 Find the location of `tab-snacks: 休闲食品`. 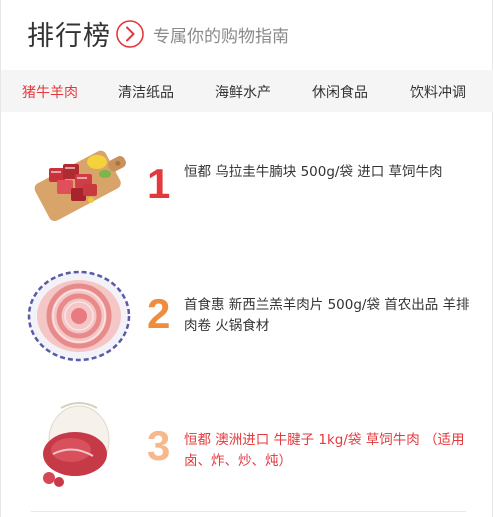

tab-snacks: 休闲食品 is located at coordinates (340, 92).